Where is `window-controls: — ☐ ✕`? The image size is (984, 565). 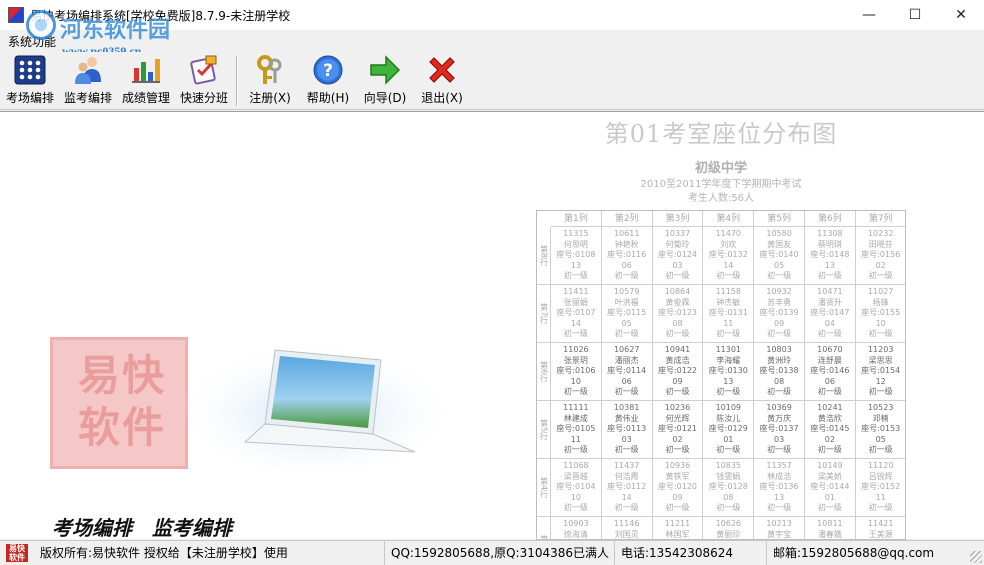
window-controls: — ☐ ✕ is located at coordinates (915, 15).